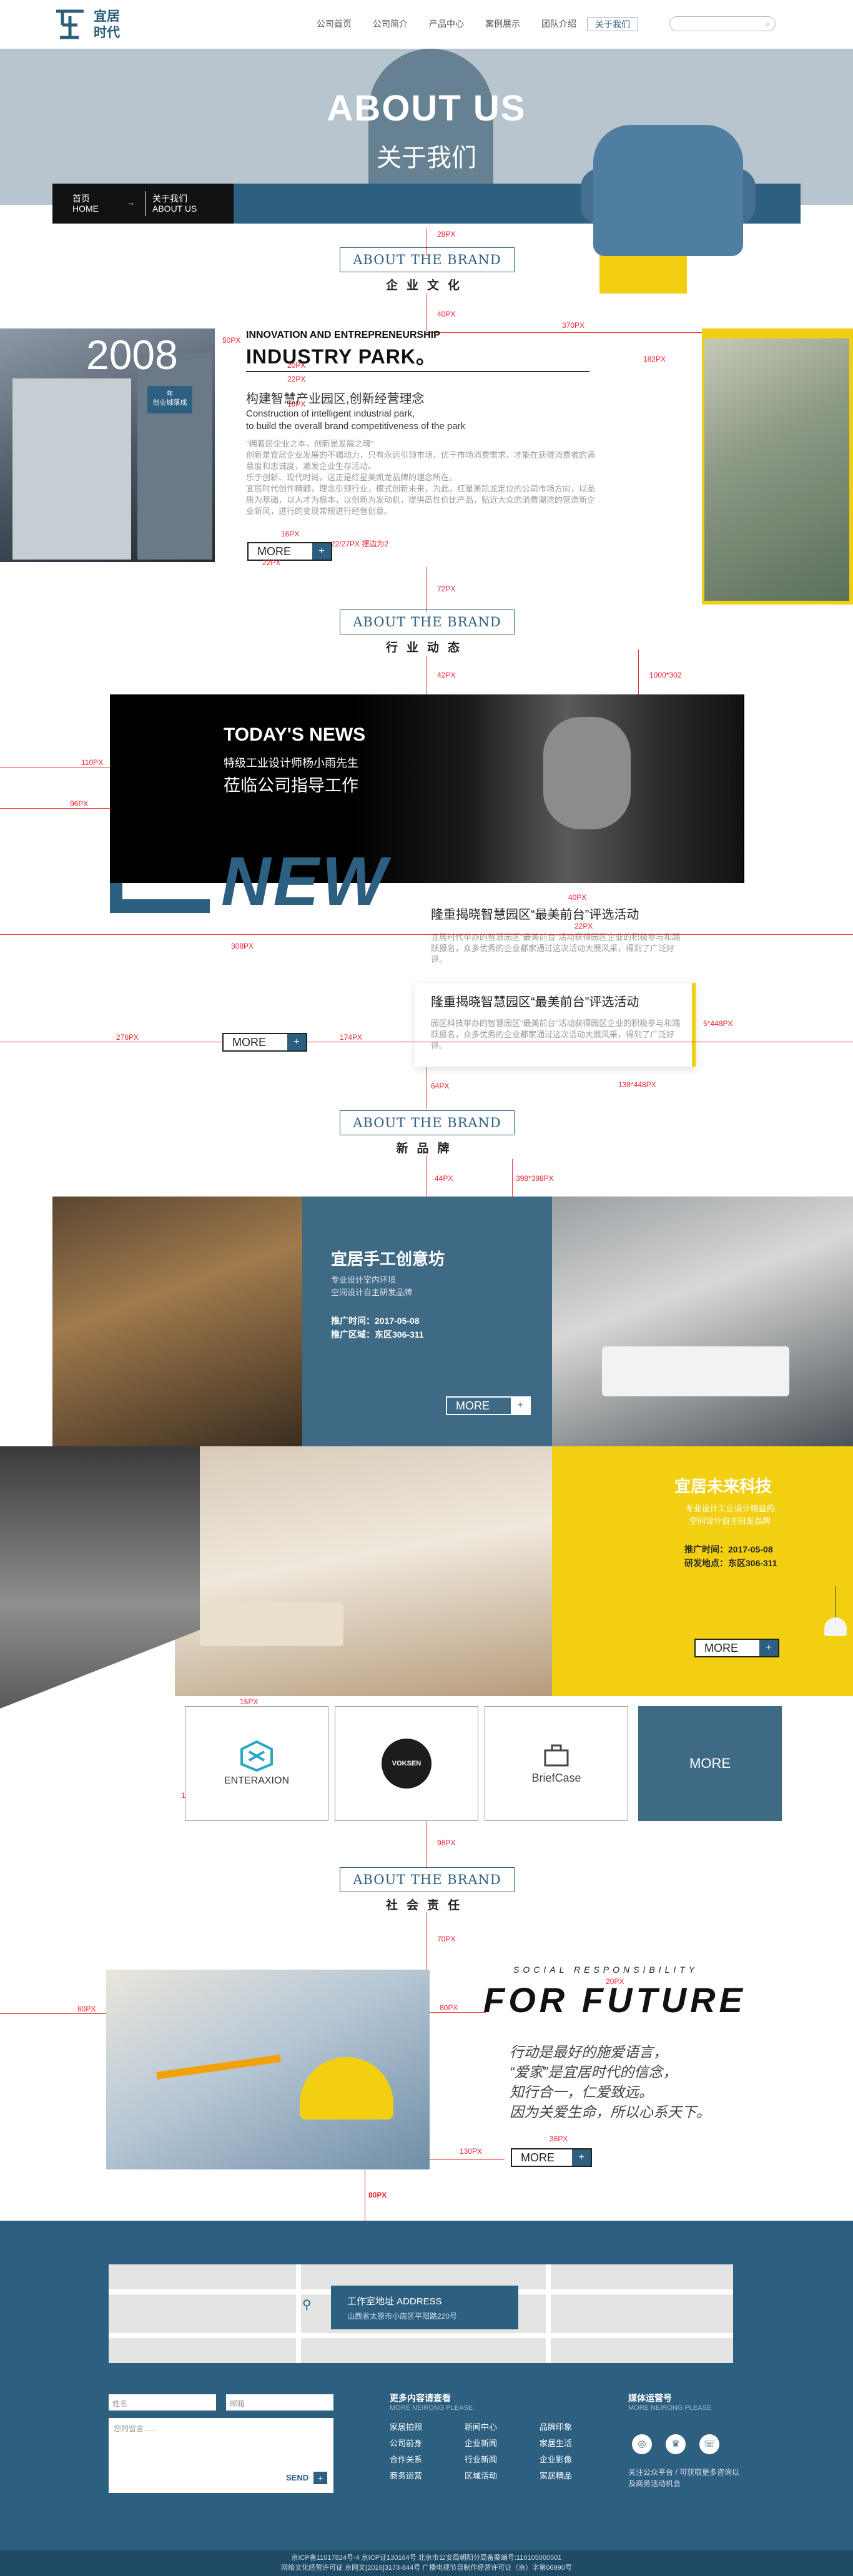 The image size is (853, 2576). What do you see at coordinates (256, 1756) in the screenshot?
I see `enteraxion-logo-icon` at bounding box center [256, 1756].